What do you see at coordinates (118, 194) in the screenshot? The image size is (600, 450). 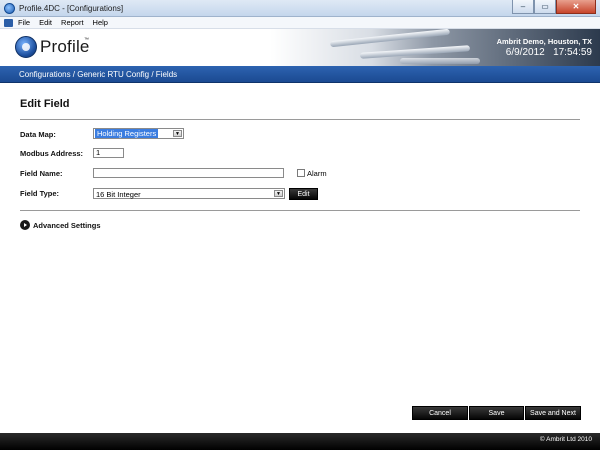 I see `field-type-value: 16 Bit Integer` at bounding box center [118, 194].